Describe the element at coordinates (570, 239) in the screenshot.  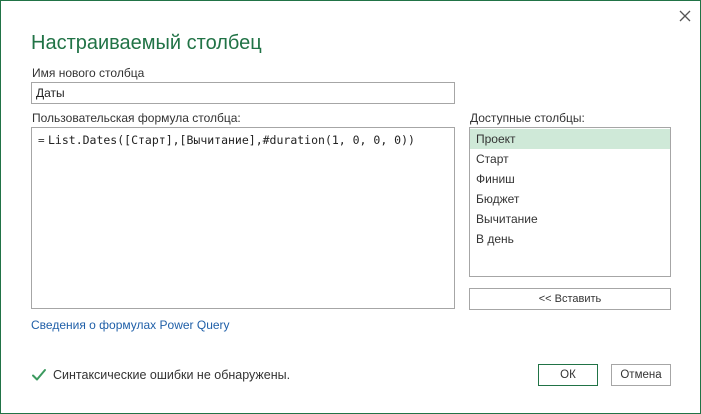
I see `available-column-item: В день` at that location.